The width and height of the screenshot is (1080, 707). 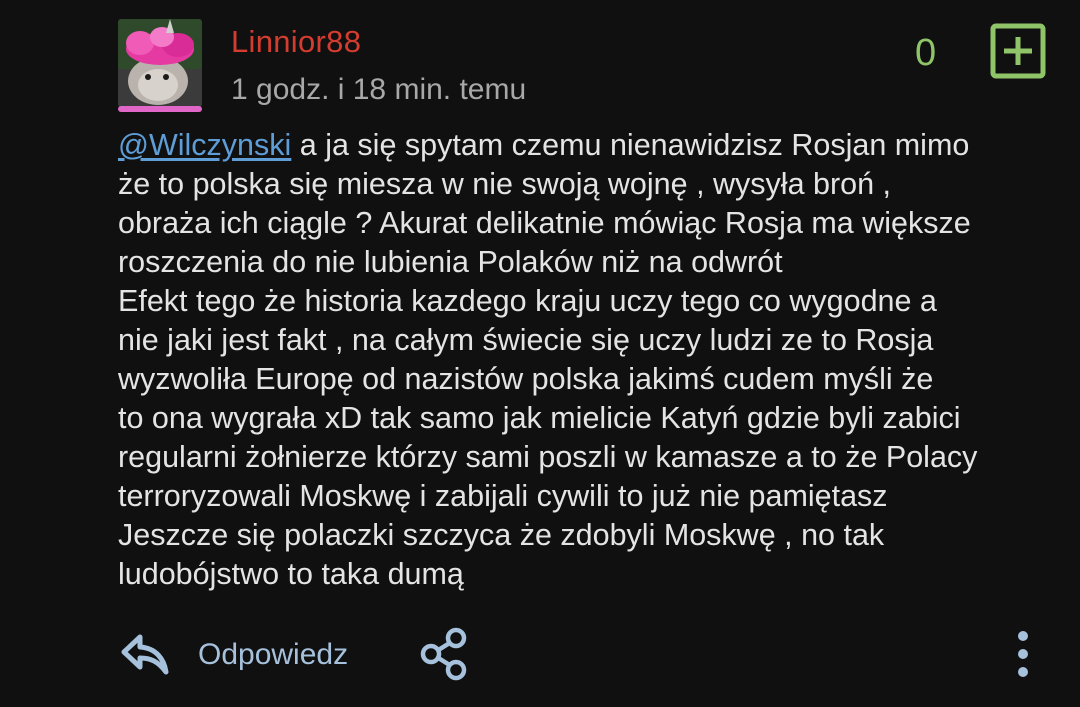 I want to click on avatar, so click(x=160, y=63).